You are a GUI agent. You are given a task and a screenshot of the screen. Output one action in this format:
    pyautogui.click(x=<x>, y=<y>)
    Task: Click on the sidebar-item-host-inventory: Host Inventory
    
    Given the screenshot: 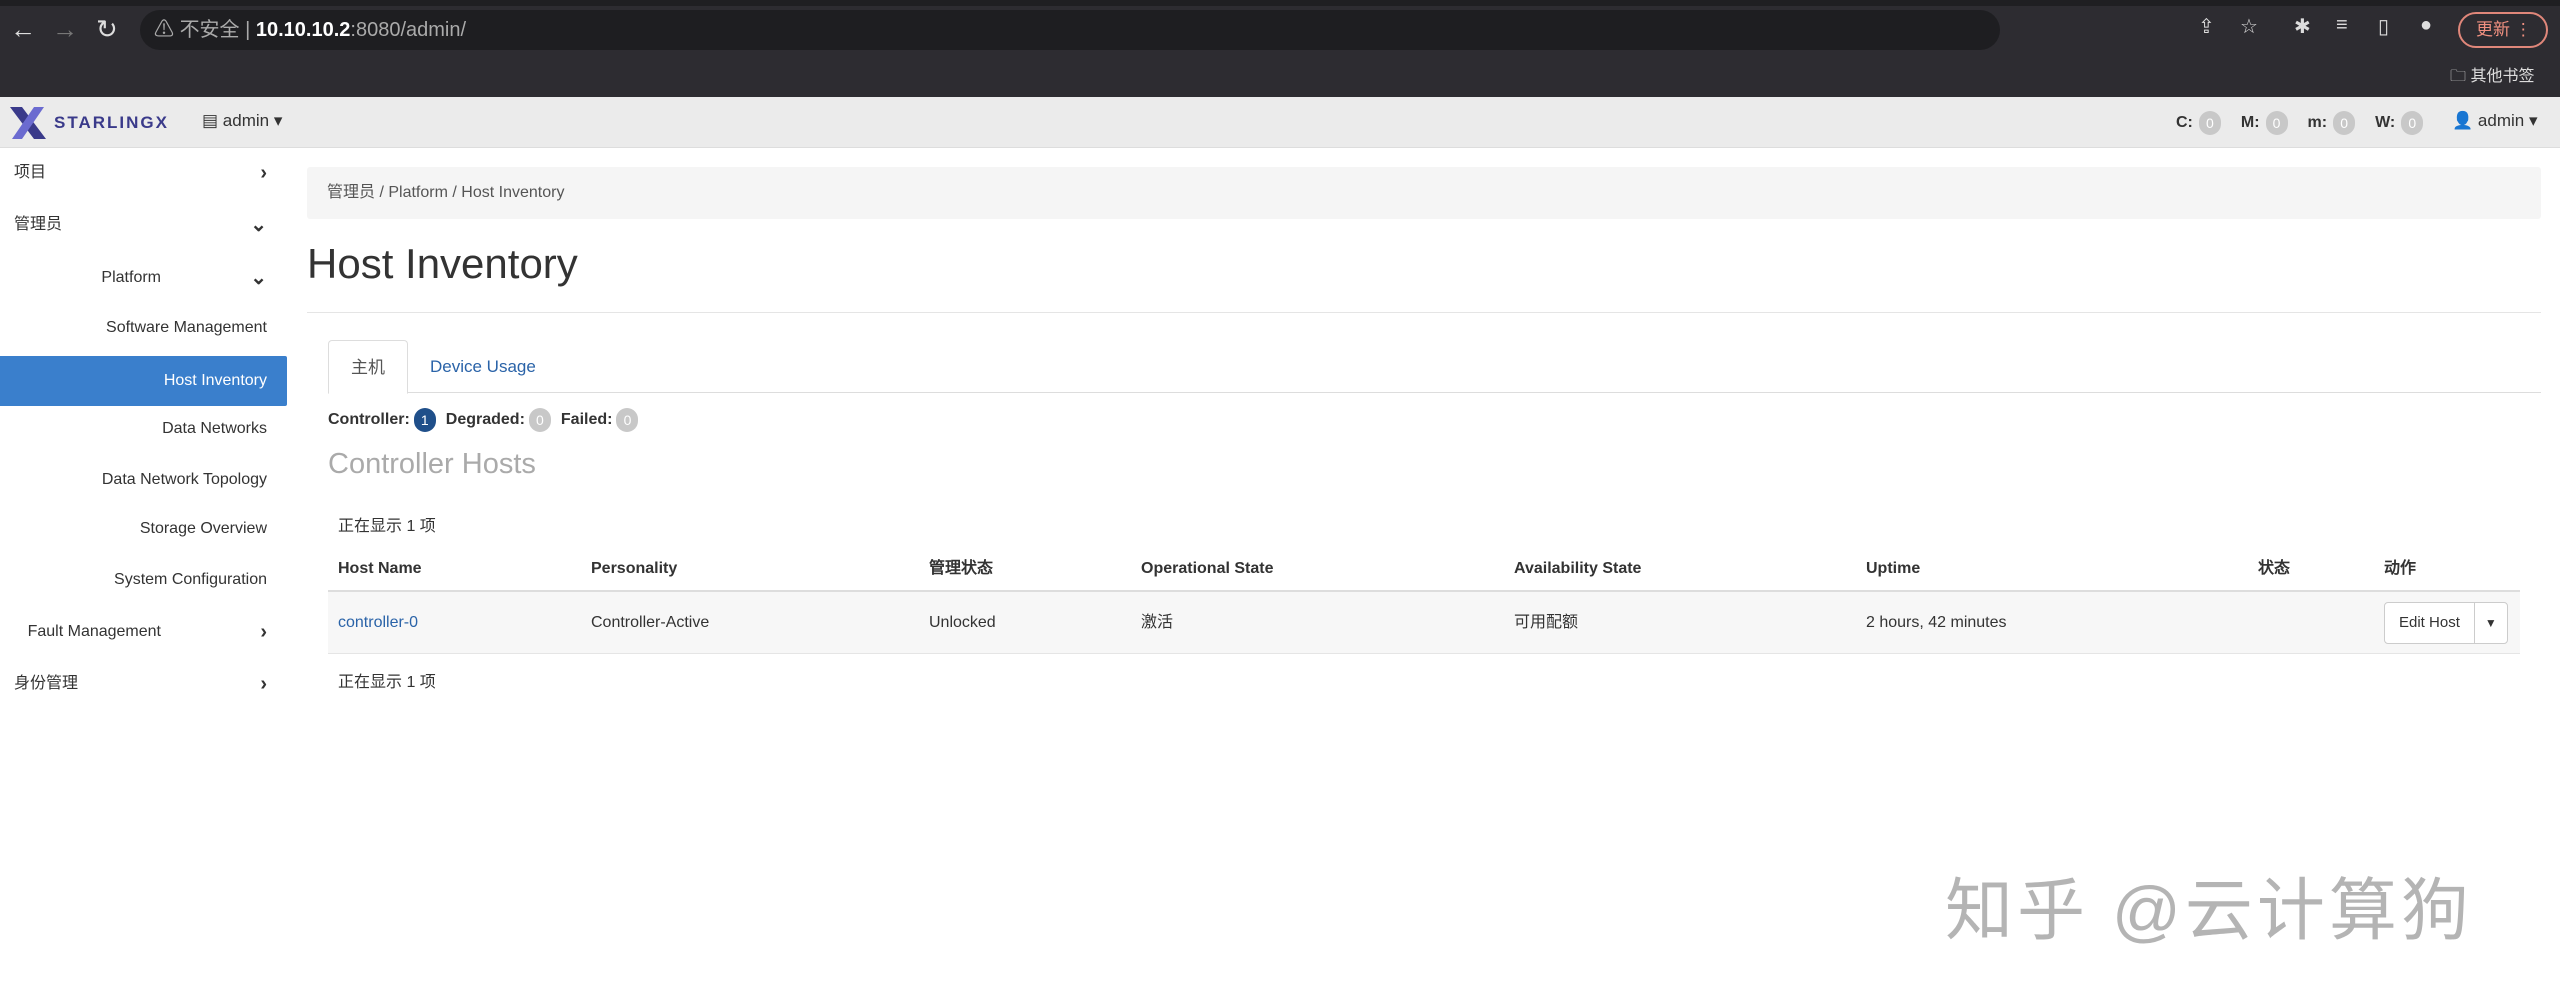 What is the action you would take?
    pyautogui.click(x=143, y=381)
    